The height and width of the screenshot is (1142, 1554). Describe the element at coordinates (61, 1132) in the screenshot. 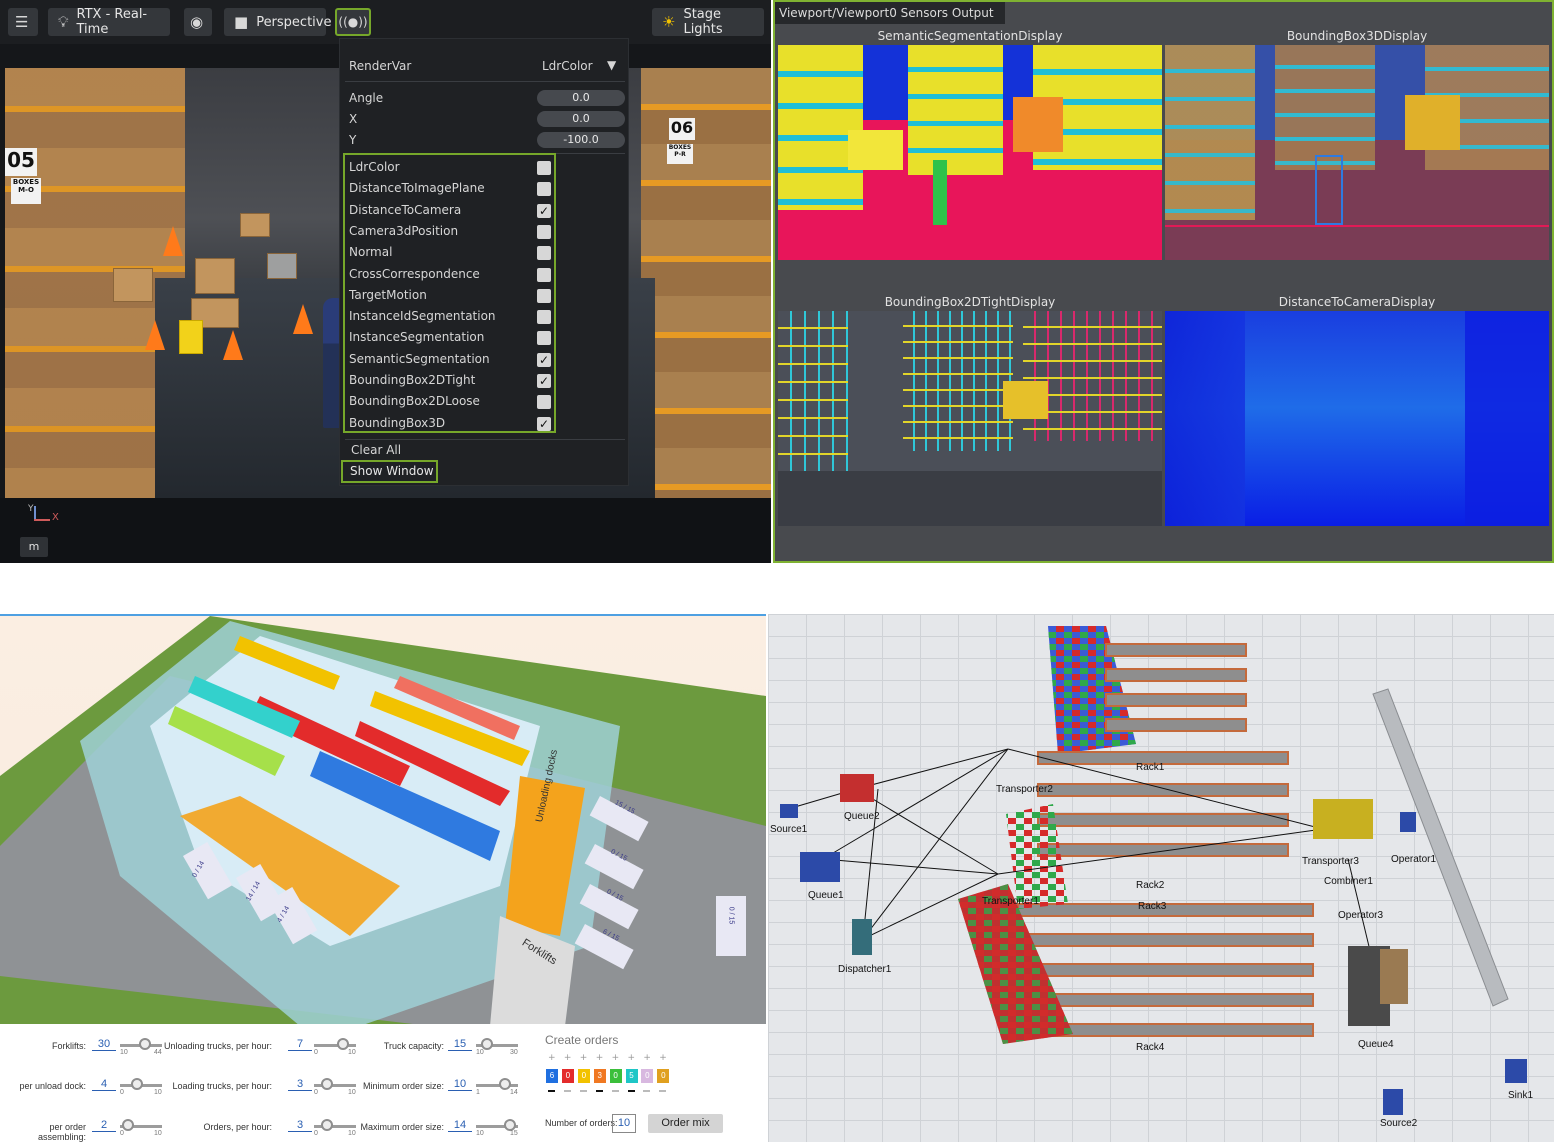

I see `control-label: per order assembling:` at that location.